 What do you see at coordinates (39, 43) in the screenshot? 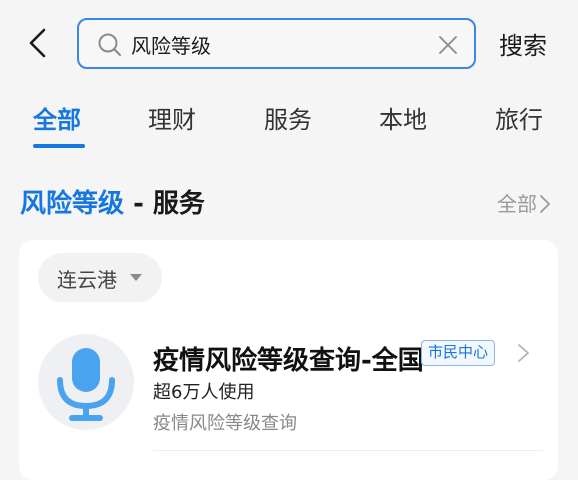
I see `chevron-left-icon` at bounding box center [39, 43].